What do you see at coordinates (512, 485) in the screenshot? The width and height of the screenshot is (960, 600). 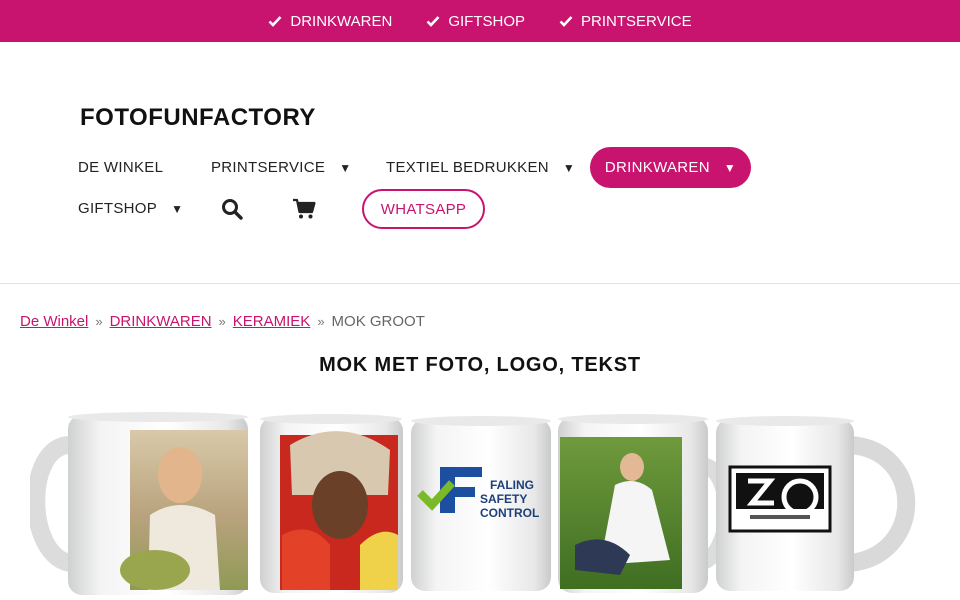 I see `mug-logo-text: FALING` at bounding box center [512, 485].